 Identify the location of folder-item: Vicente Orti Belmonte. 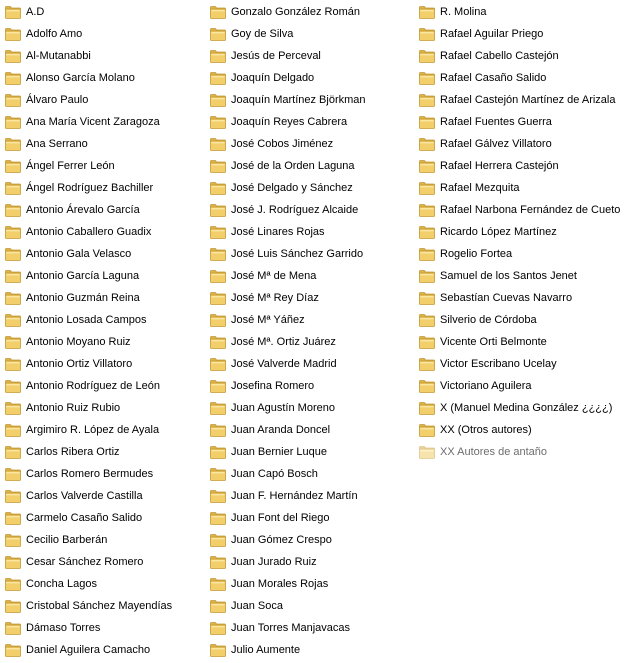
(525, 342).